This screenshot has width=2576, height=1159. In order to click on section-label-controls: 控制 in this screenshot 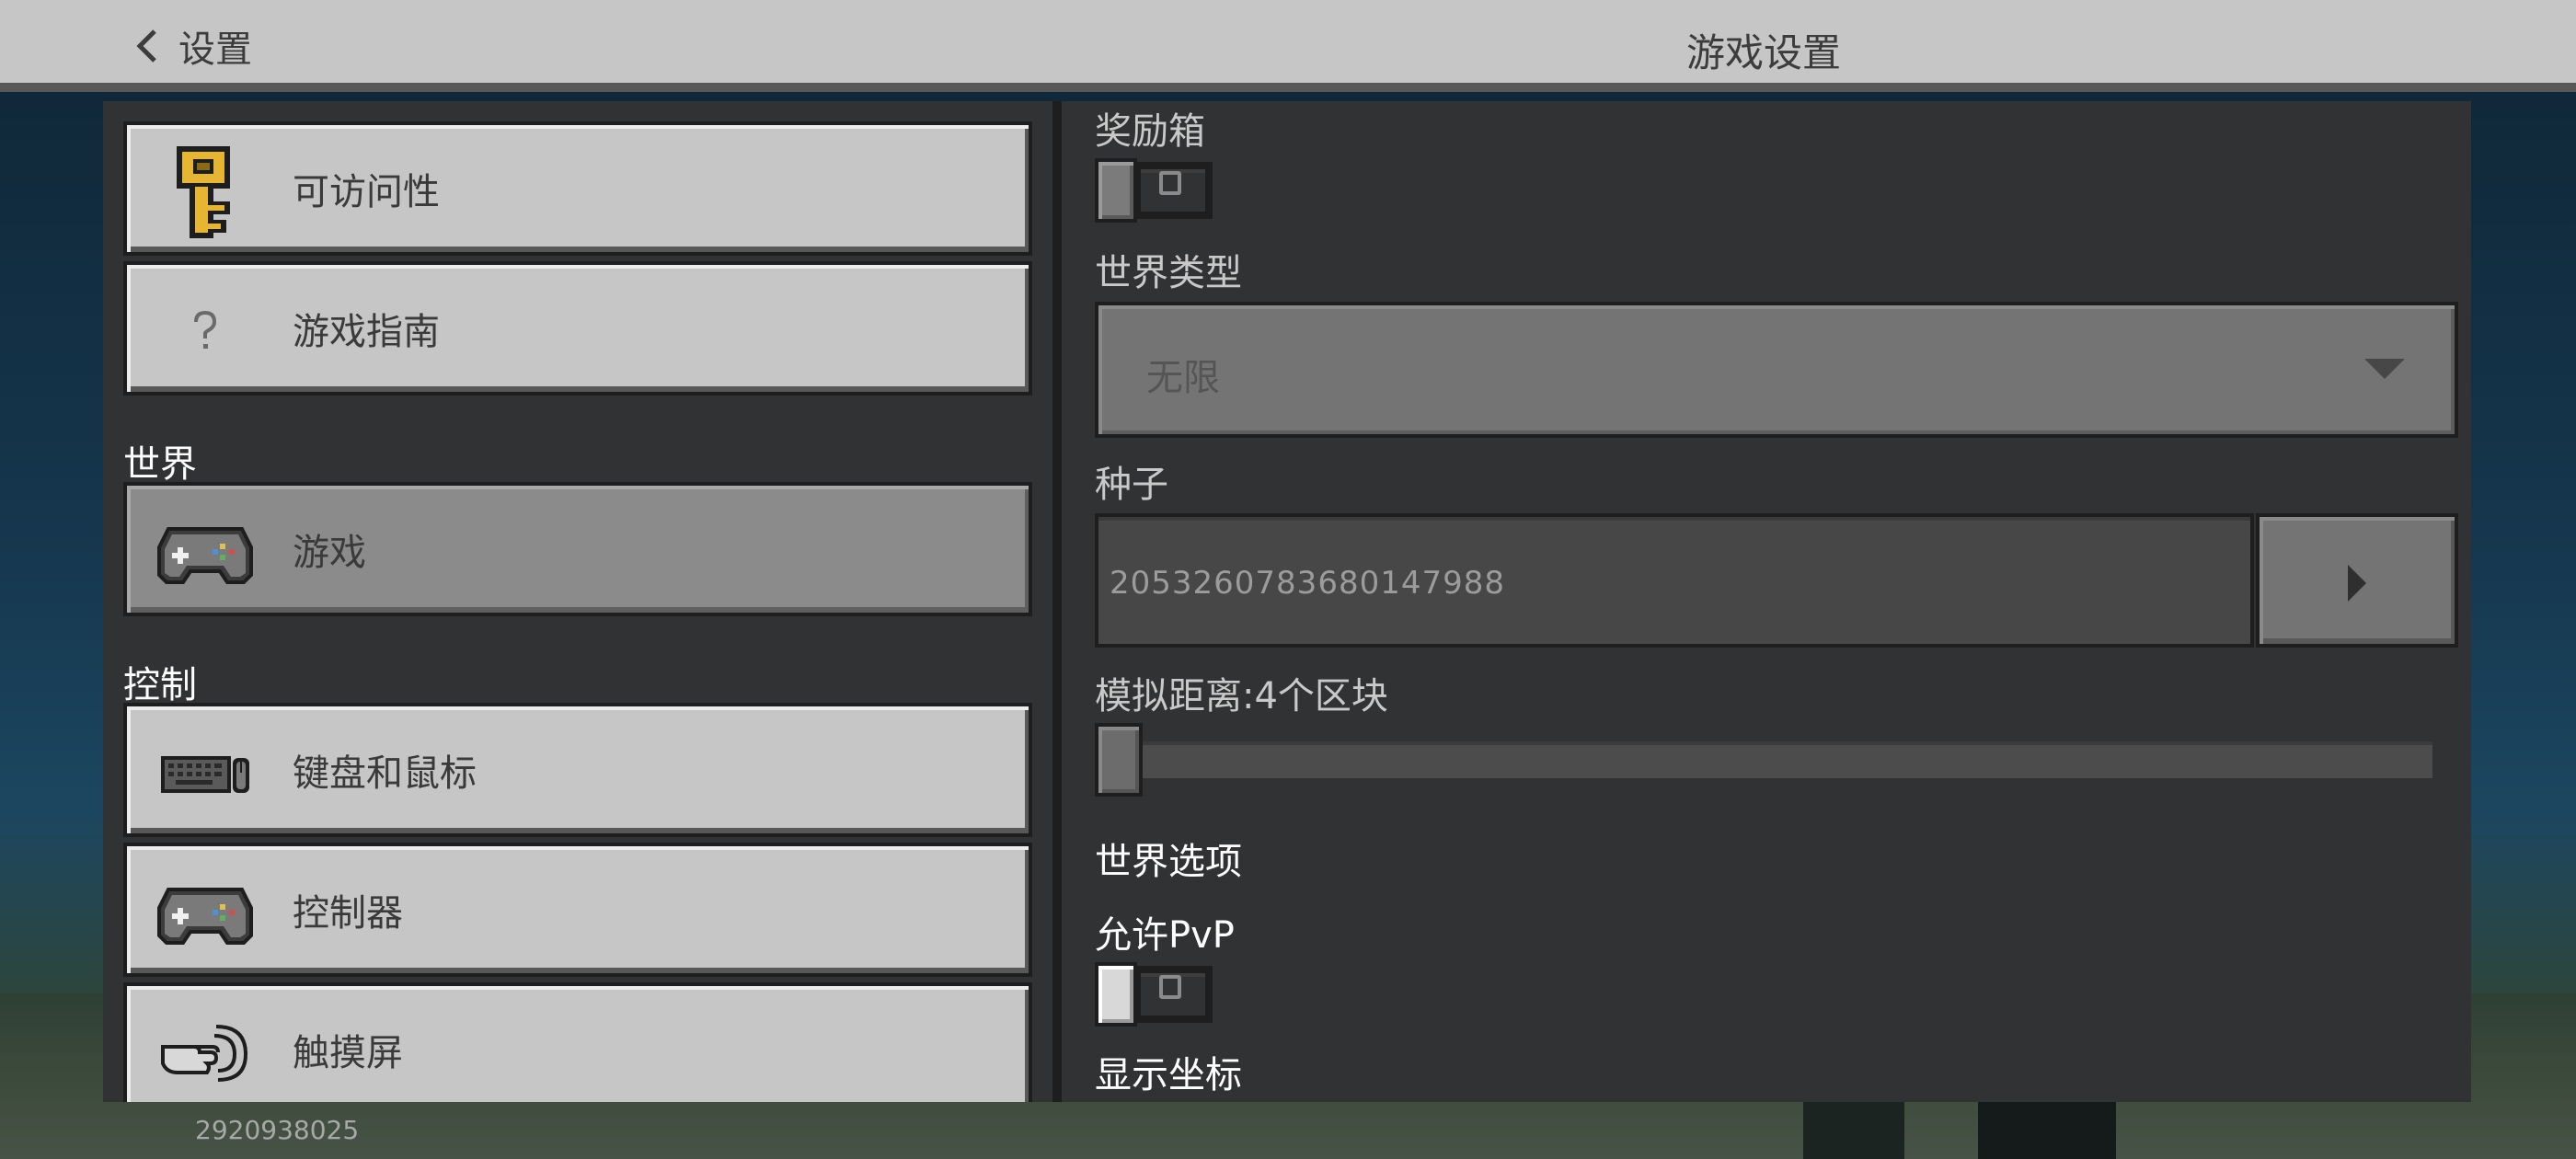, I will do `click(160, 685)`.